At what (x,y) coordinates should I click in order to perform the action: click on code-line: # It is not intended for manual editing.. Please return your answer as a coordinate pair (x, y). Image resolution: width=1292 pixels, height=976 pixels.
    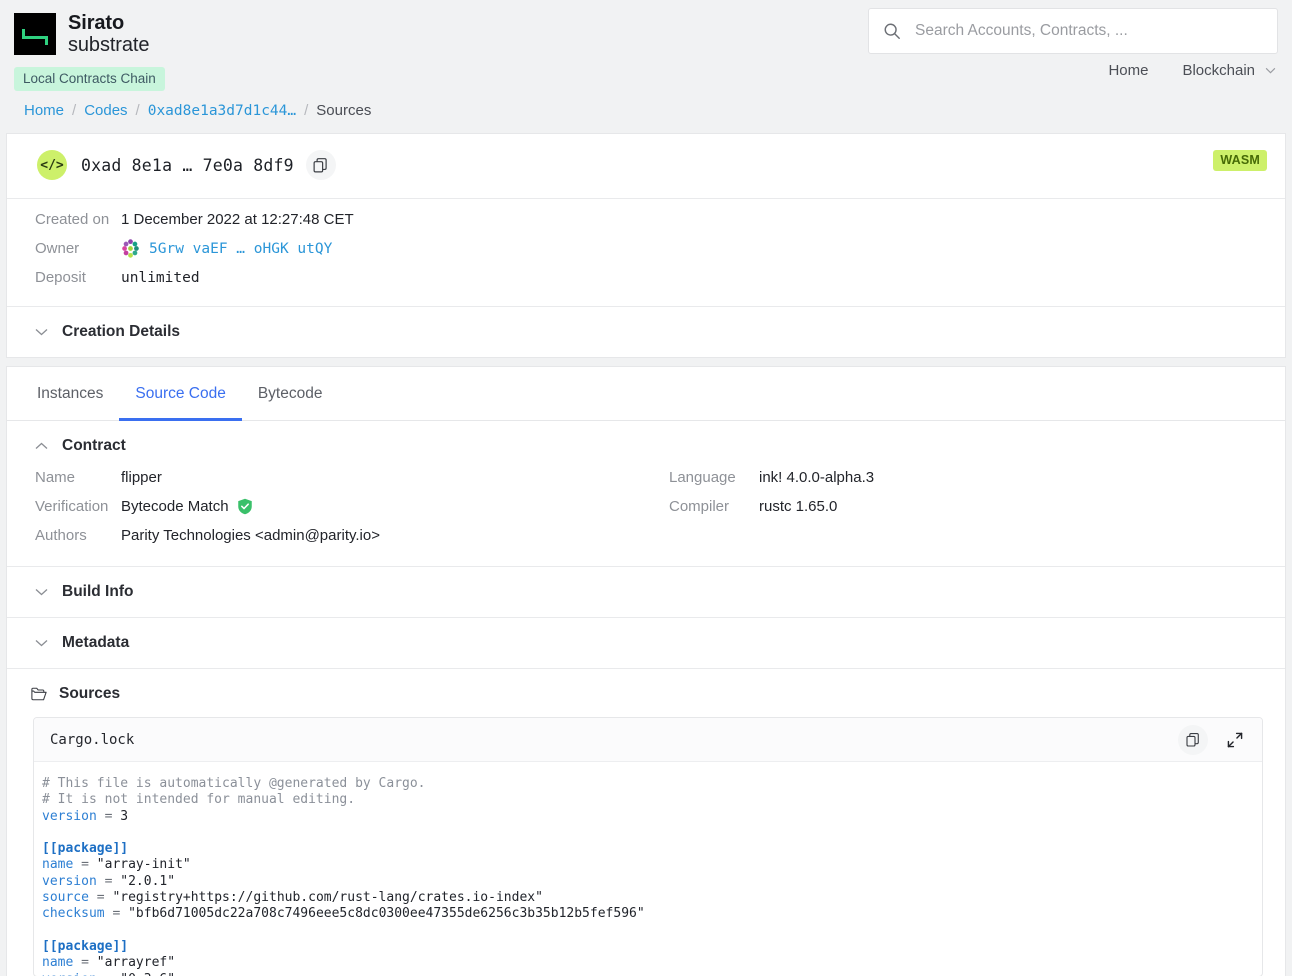
    Looking at the image, I should click on (199, 800).